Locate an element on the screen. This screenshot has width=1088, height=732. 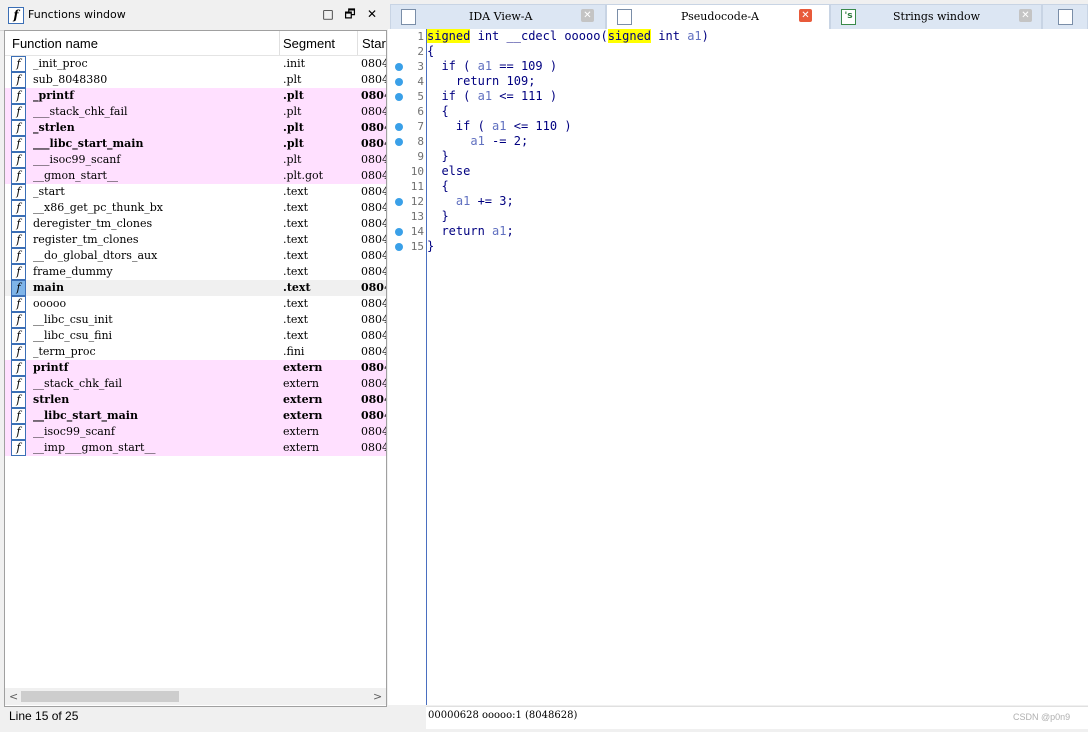
function-row: f __libc_csu_init .text 0804 is located at coordinates (195, 320).